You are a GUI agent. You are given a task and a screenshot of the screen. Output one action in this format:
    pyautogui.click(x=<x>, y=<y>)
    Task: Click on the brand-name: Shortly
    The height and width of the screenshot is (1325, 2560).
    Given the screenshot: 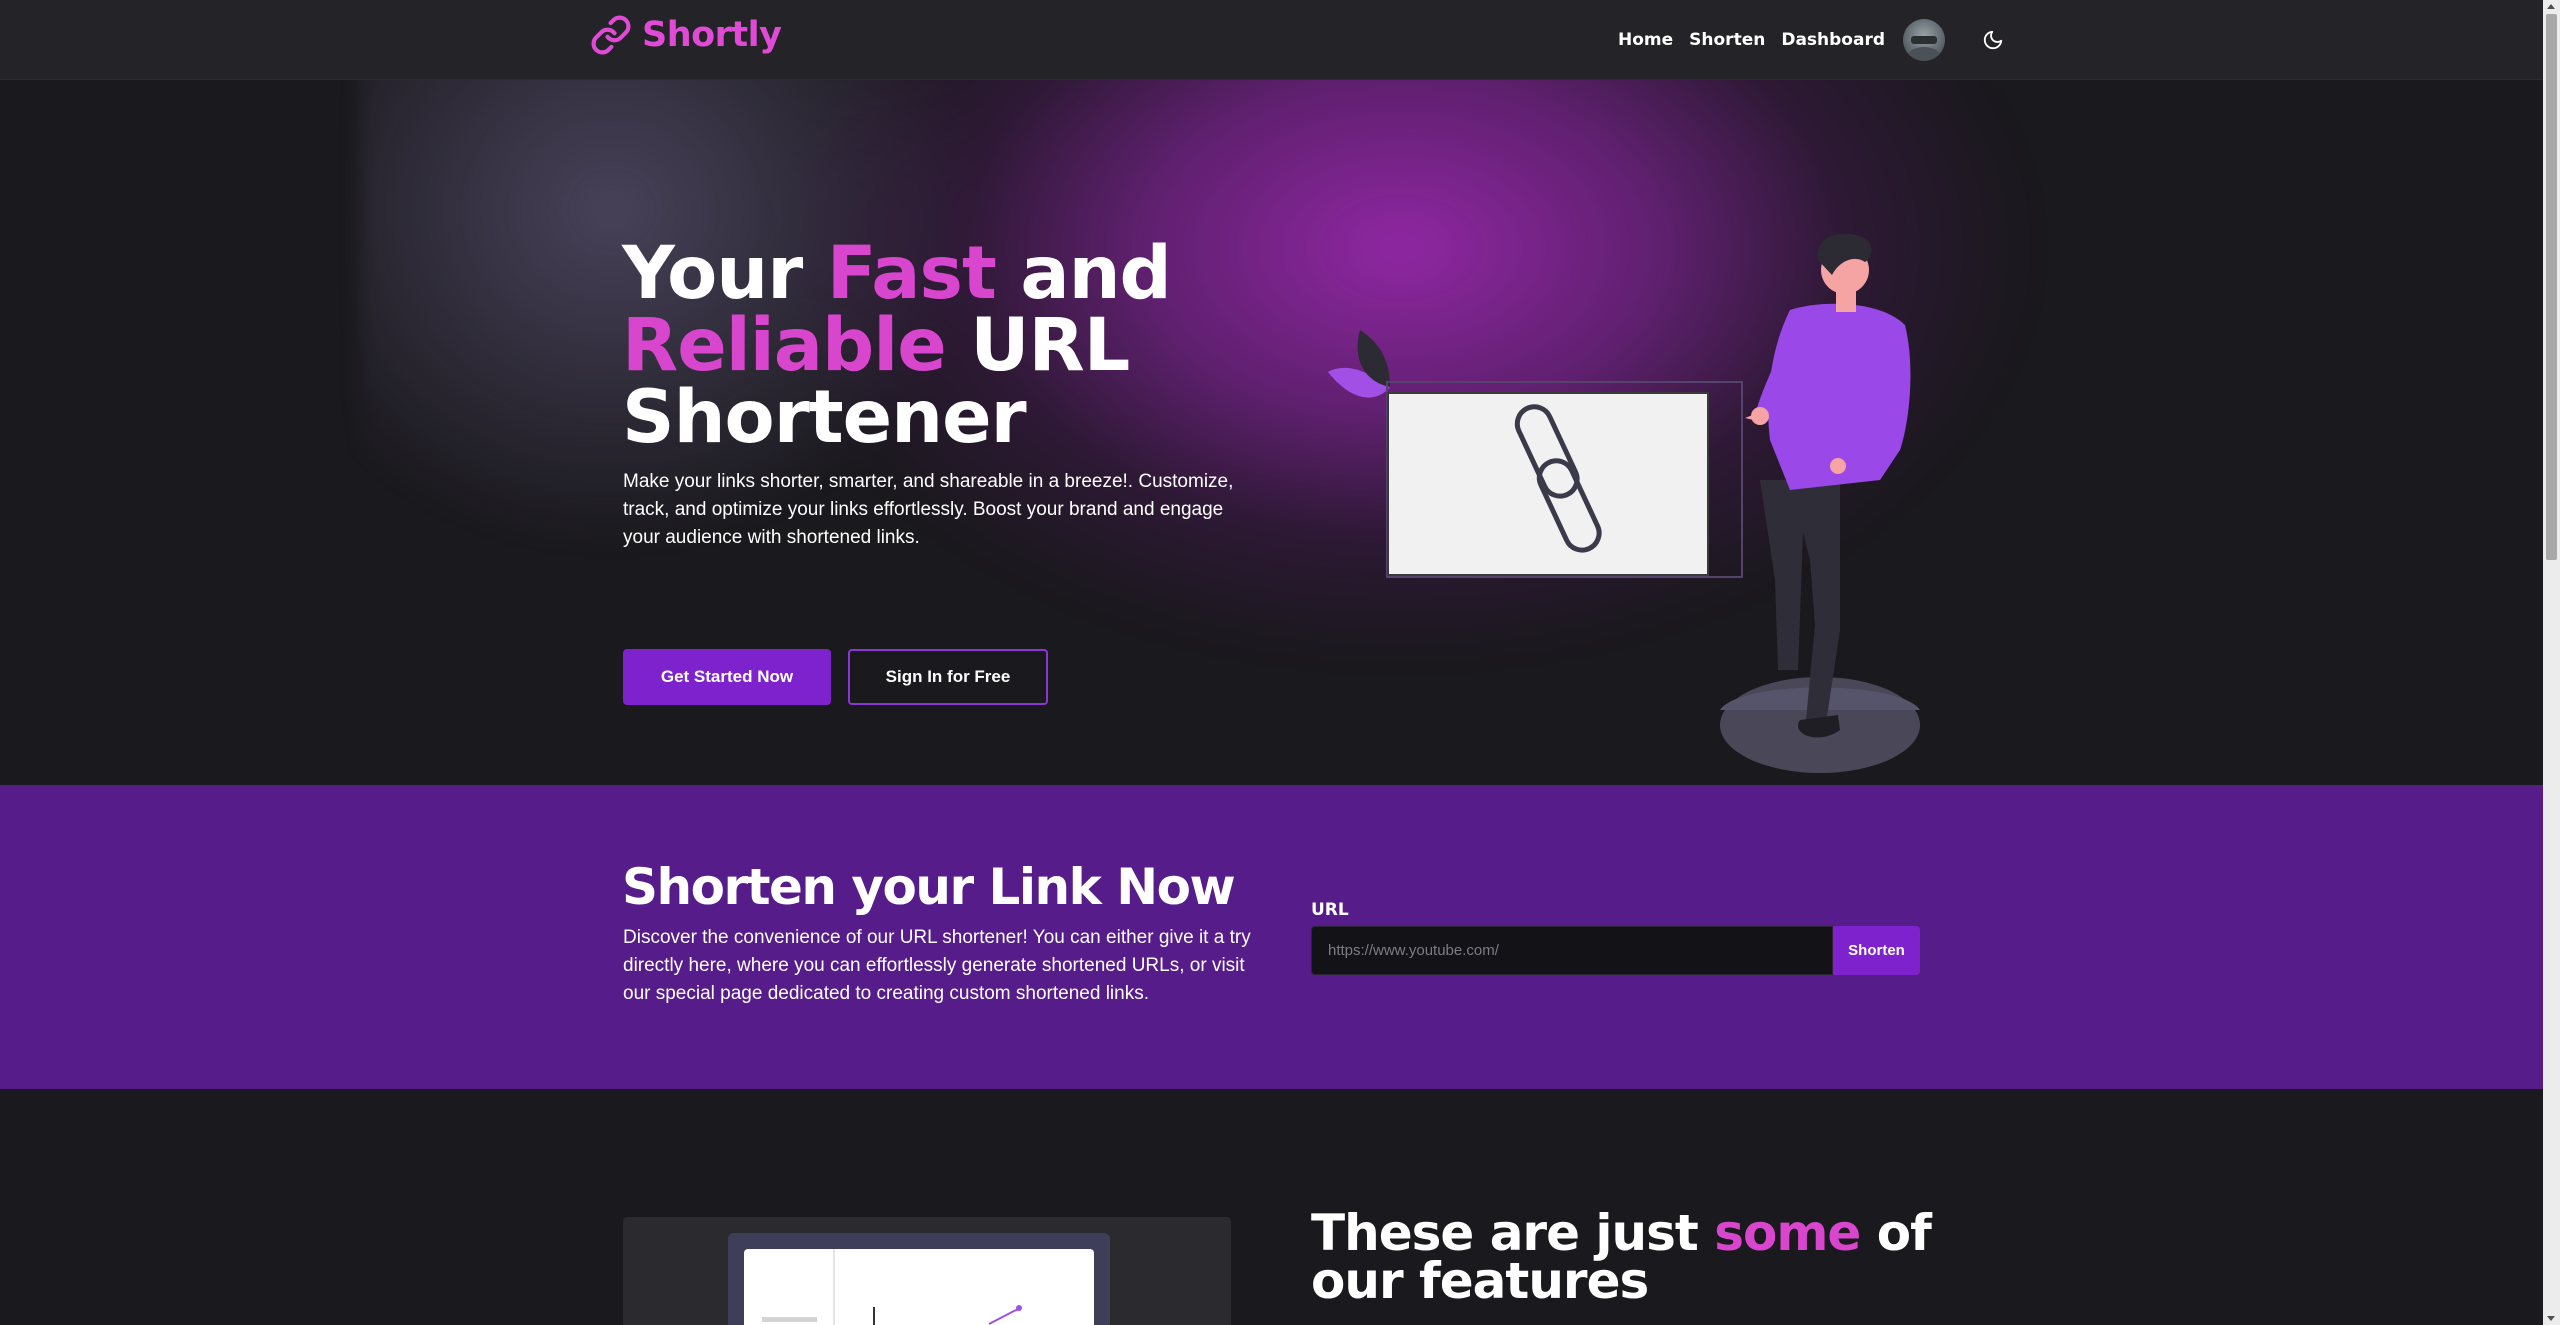 What is the action you would take?
    pyautogui.click(x=712, y=35)
    